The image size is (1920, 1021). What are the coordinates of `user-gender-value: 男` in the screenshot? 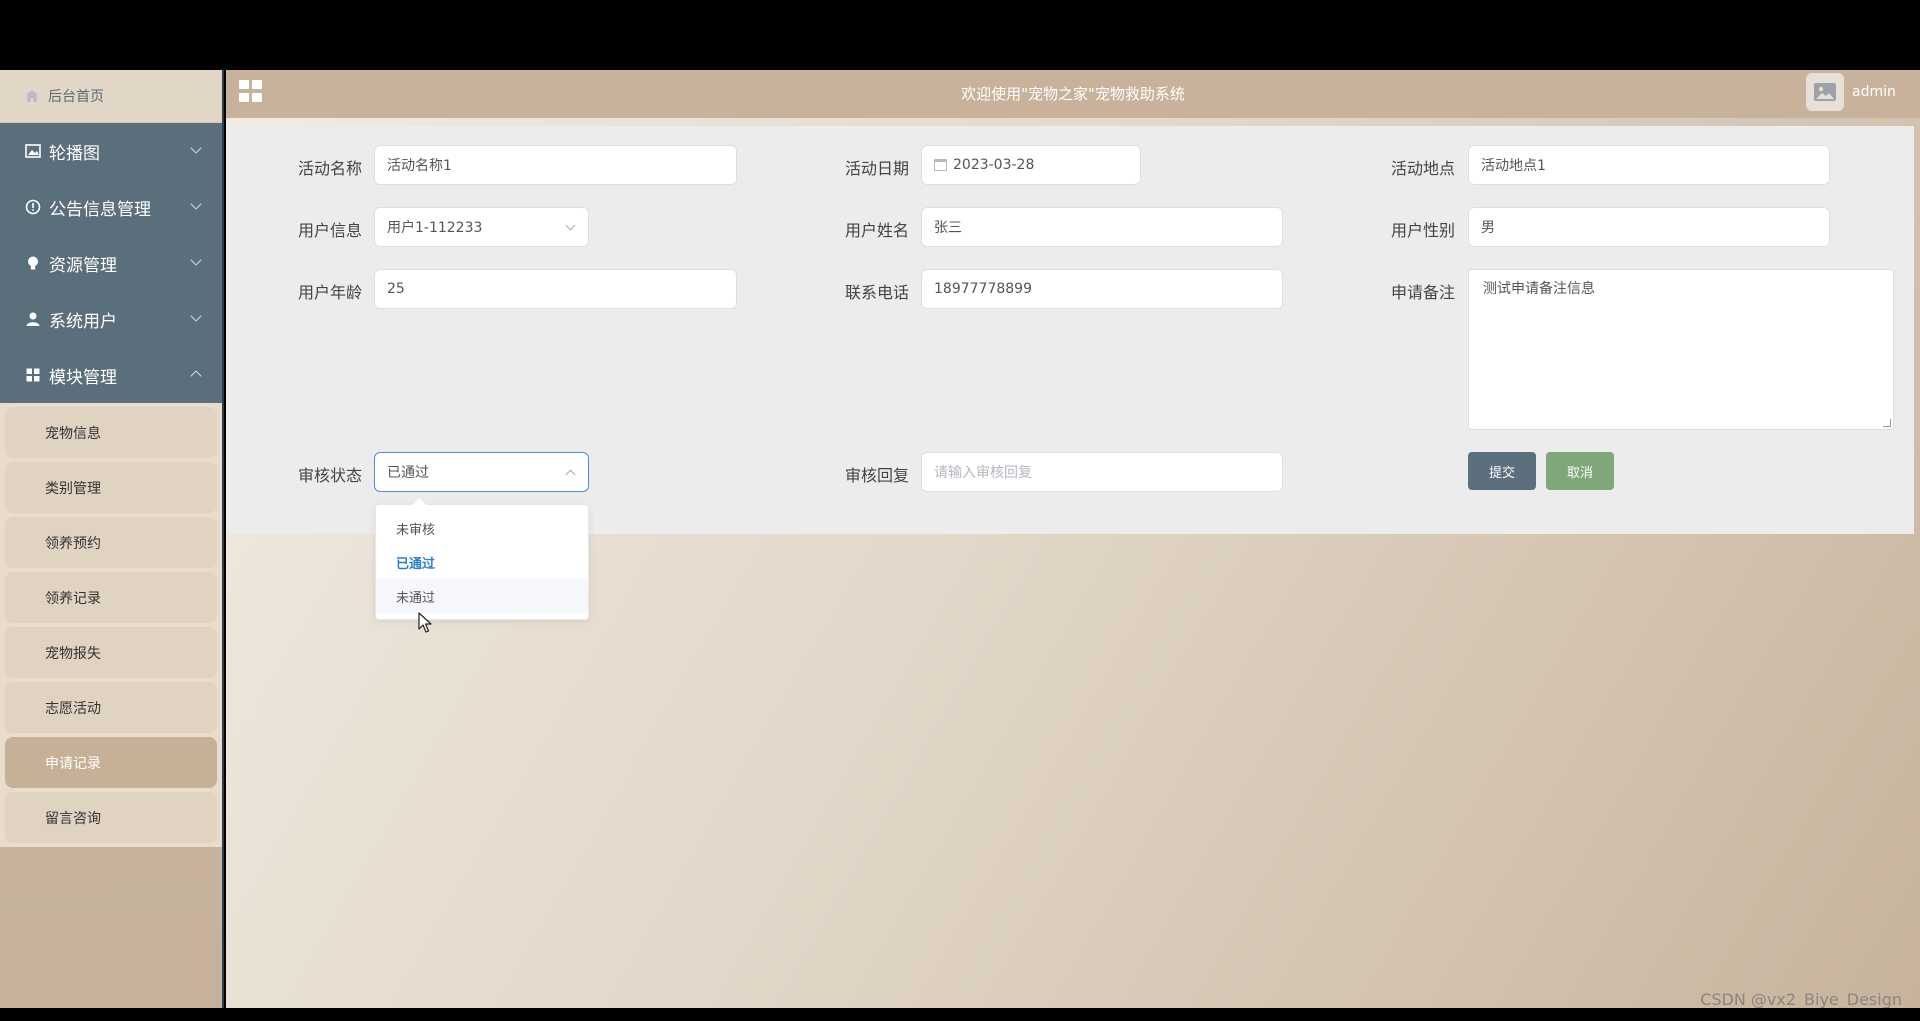 It's located at (1488, 228).